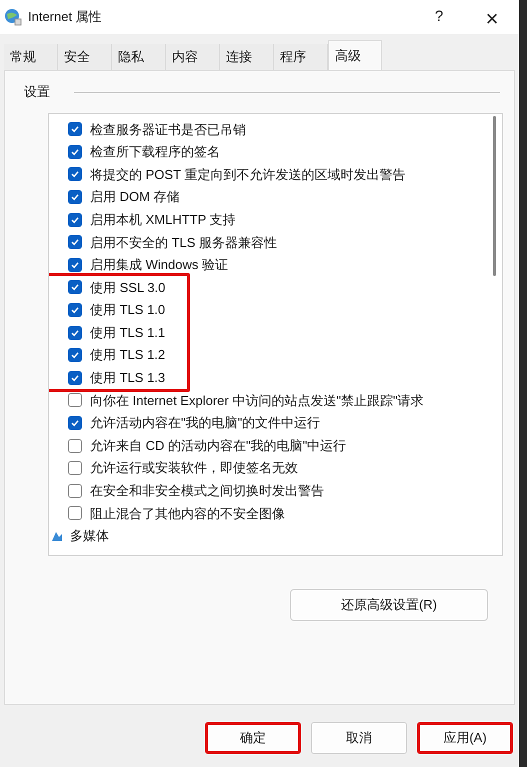  Describe the element at coordinates (89, 536) in the screenshot. I see `category-label: 多媒体` at that location.